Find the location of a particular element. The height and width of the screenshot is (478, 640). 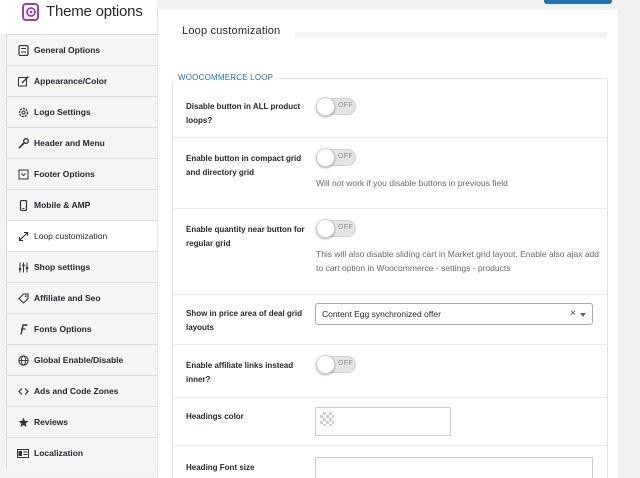

footer-icon is located at coordinates (23, 174).